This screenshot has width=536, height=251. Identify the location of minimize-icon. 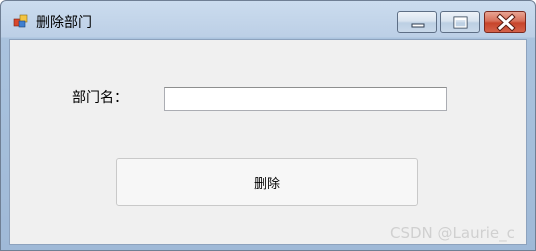
(418, 25).